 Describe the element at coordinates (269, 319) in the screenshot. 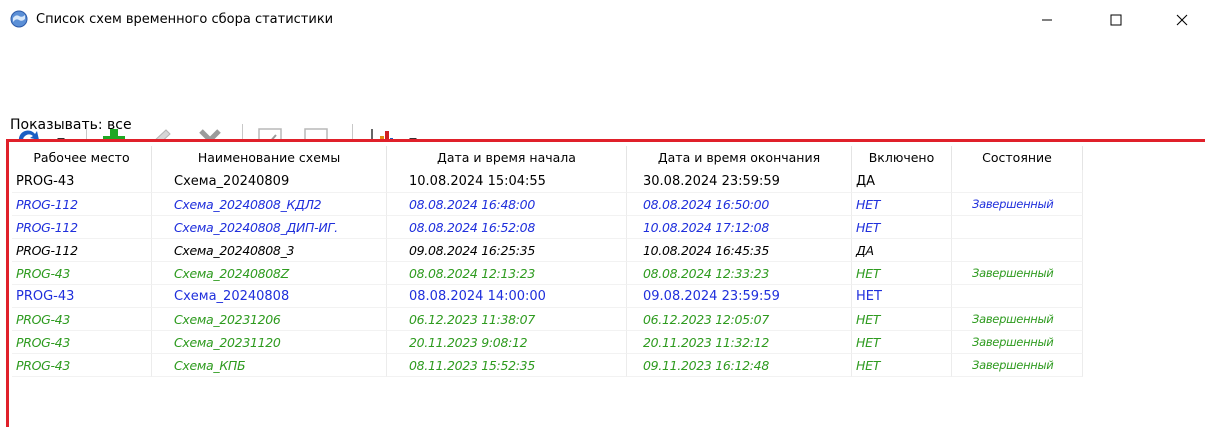

I see `cell-scheme-name: Схема_20231206` at that location.